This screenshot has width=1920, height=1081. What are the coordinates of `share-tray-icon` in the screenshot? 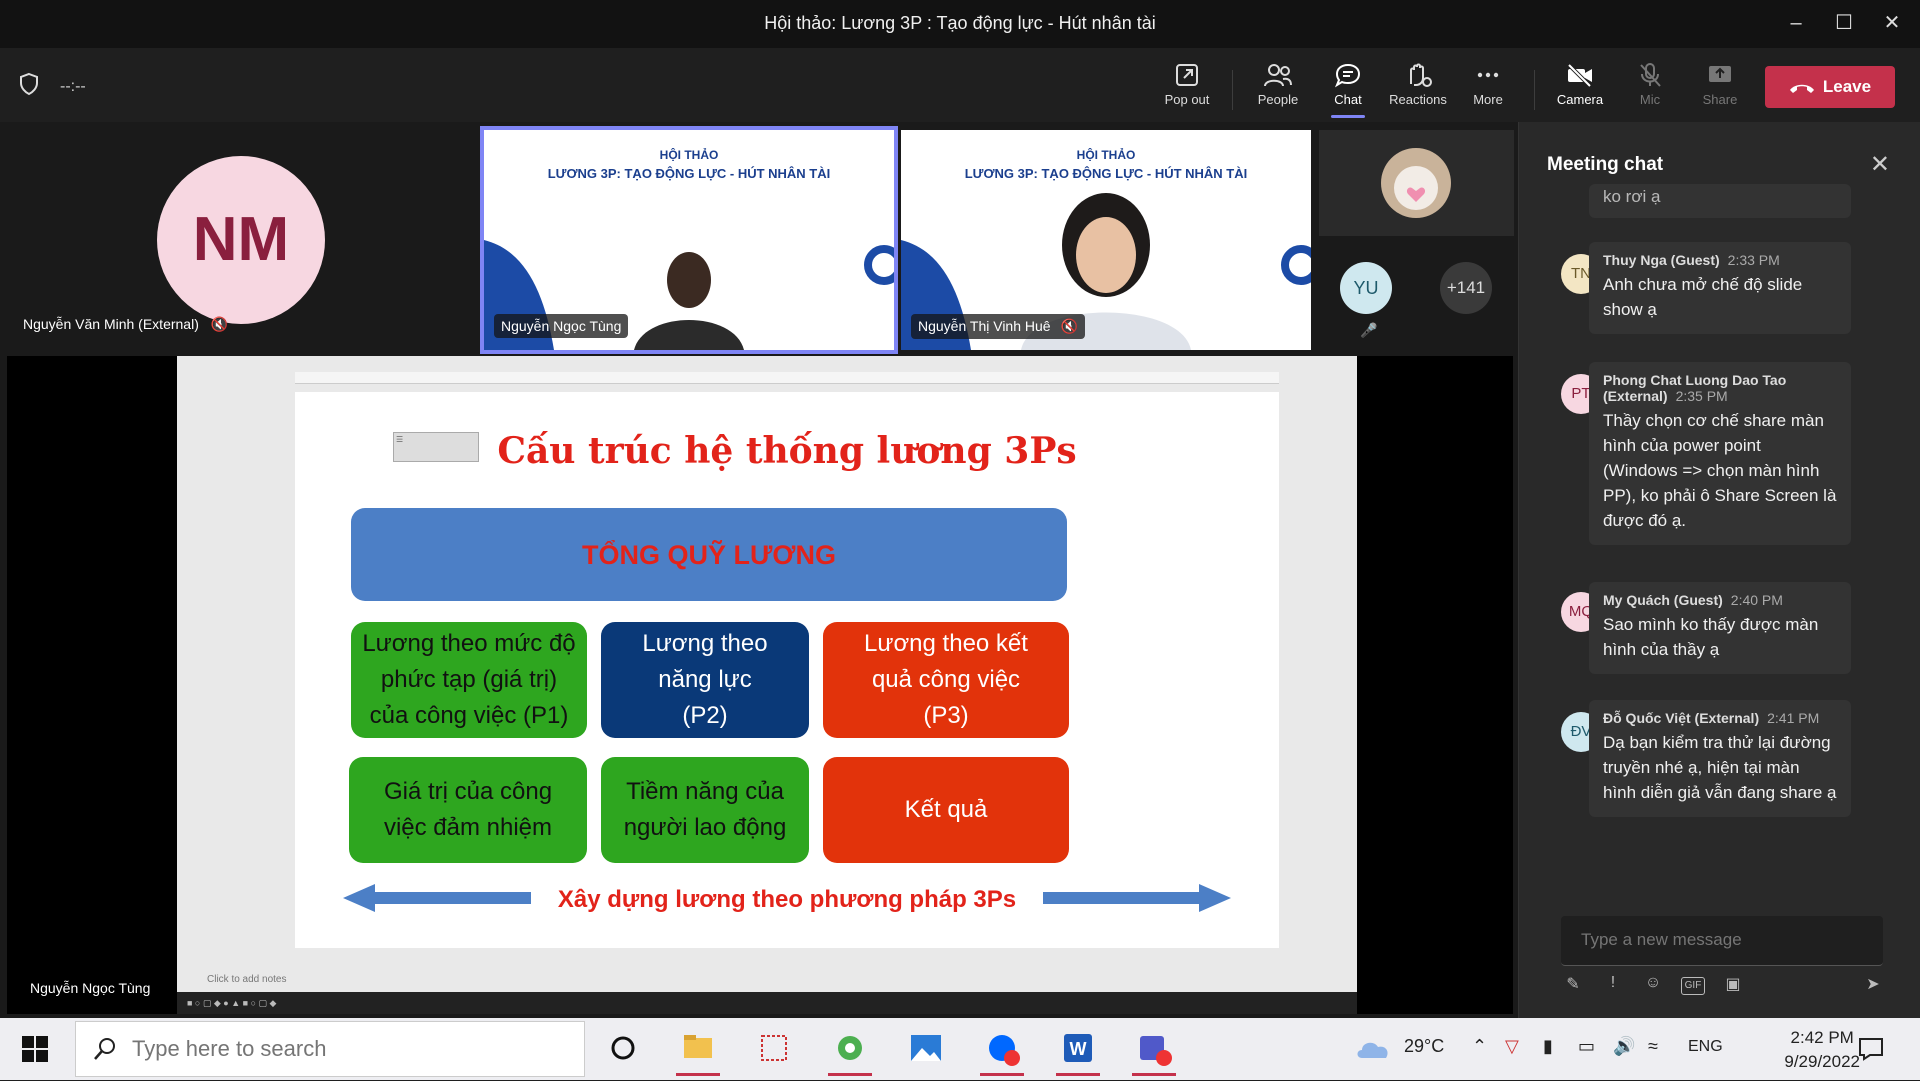 It's located at (1720, 74).